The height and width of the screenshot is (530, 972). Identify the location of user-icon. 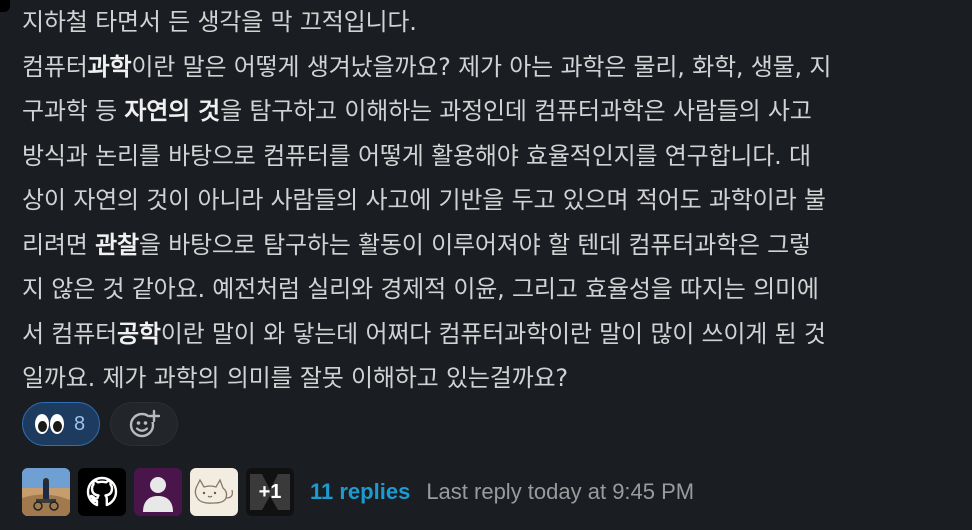
(158, 494).